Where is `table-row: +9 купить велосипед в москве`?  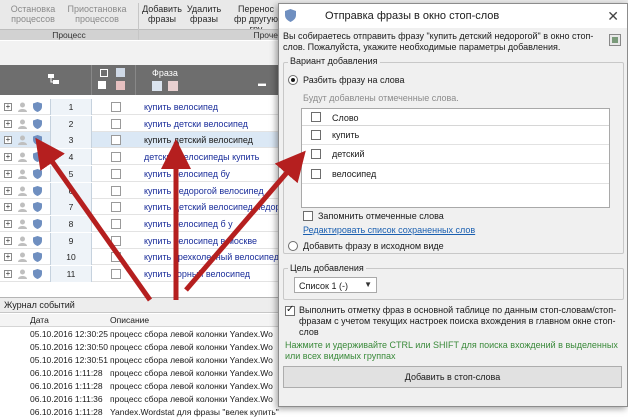
table-row: +9 купить велосипед в москве is located at coordinates (140, 240).